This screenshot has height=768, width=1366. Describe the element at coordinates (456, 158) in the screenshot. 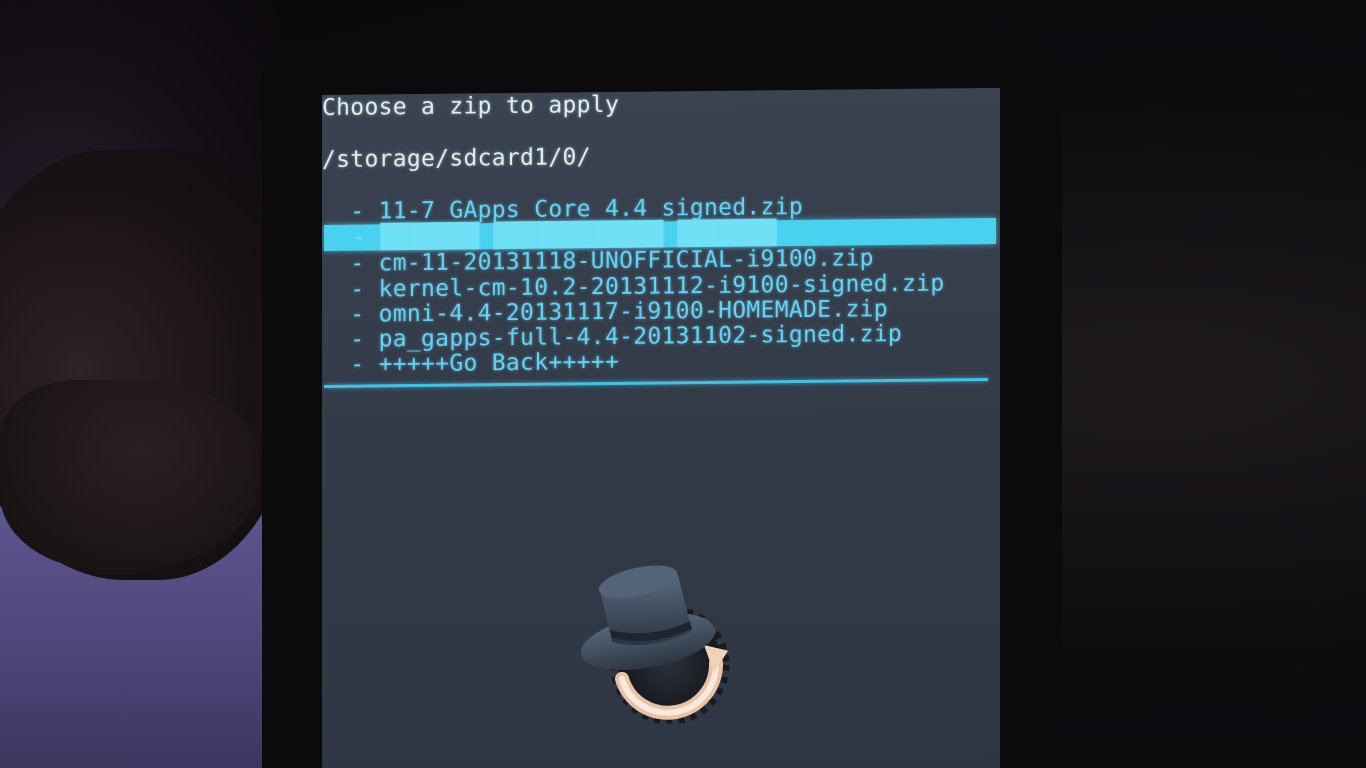

I see `current-path: /storage/sdcard1/0/` at that location.